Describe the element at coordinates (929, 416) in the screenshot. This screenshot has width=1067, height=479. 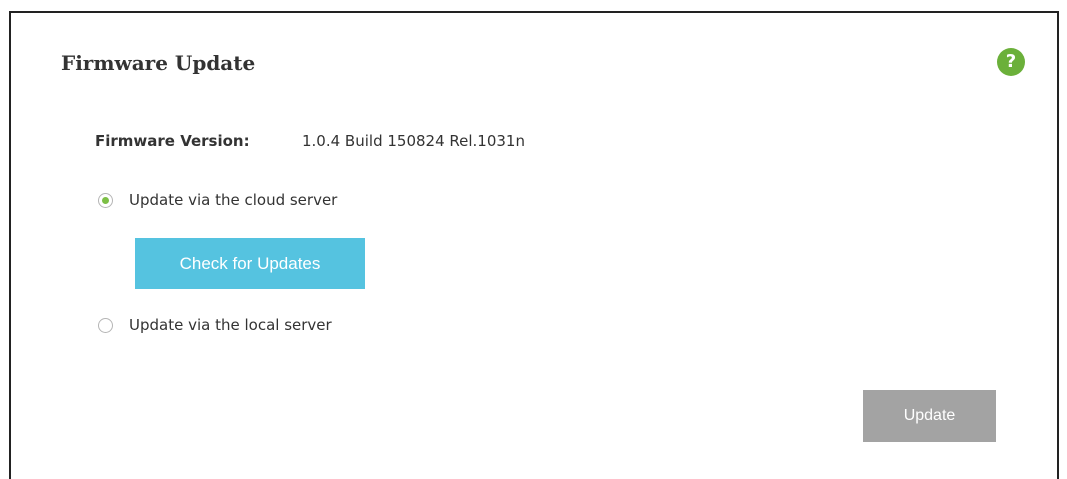
I see `update-button: Update` at that location.